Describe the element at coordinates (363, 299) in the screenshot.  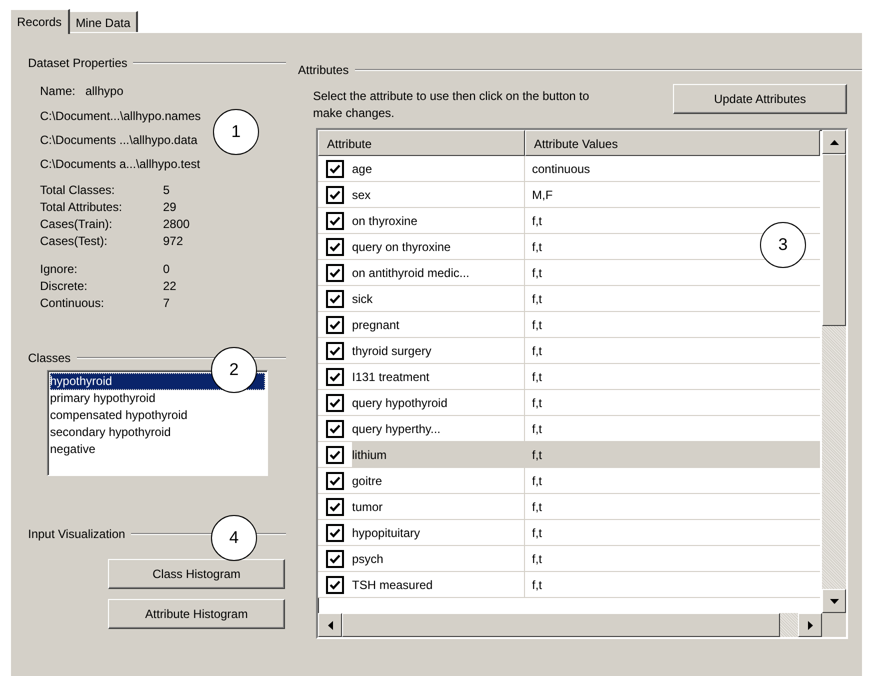
I see `attribute-name: sick` at that location.